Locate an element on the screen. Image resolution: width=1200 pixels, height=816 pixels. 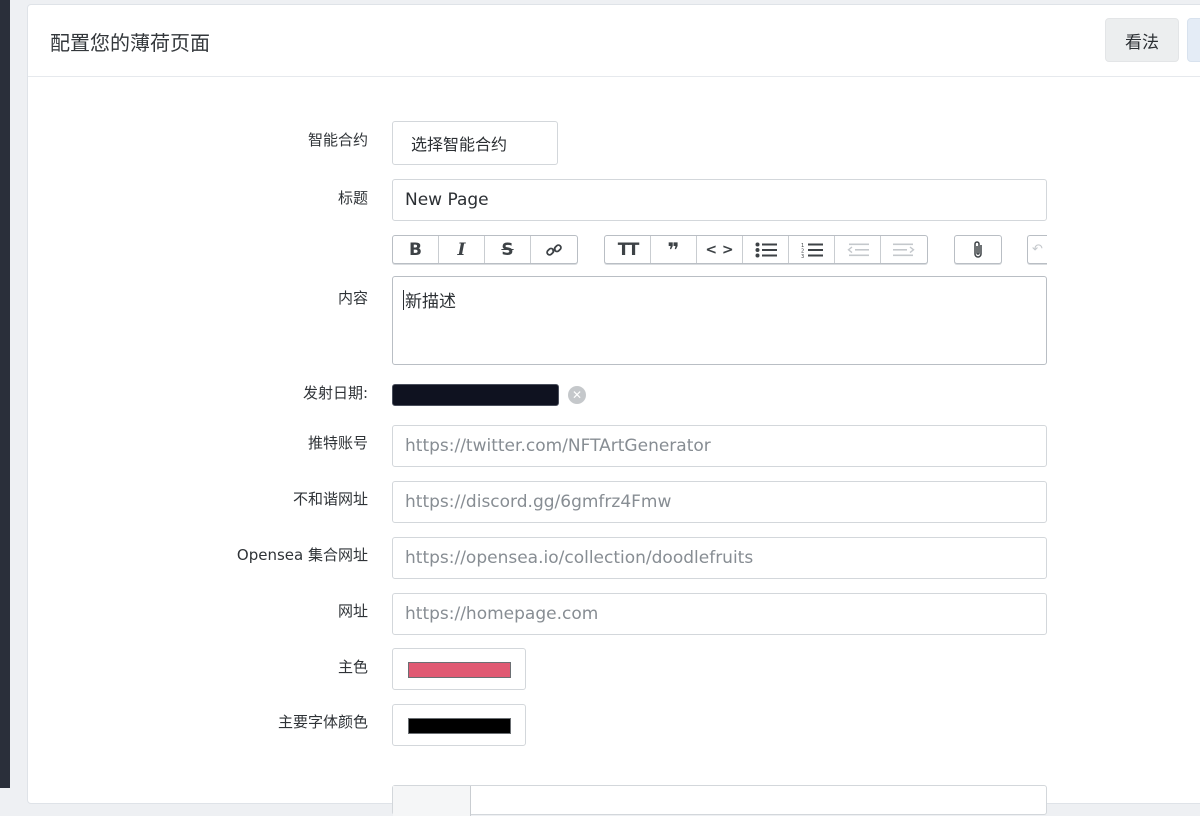
code-icon: < > is located at coordinates (720, 249).